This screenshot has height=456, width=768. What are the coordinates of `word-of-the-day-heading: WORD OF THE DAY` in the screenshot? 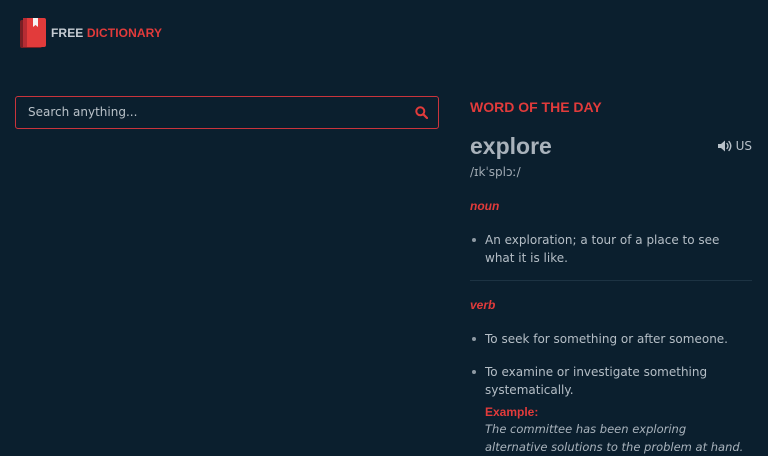 It's located at (536, 107).